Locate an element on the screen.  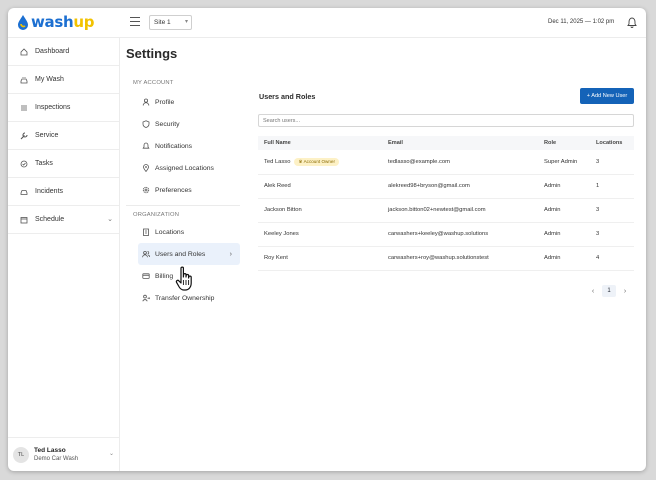
hand-cursor-icon is located at coordinates (183, 278).